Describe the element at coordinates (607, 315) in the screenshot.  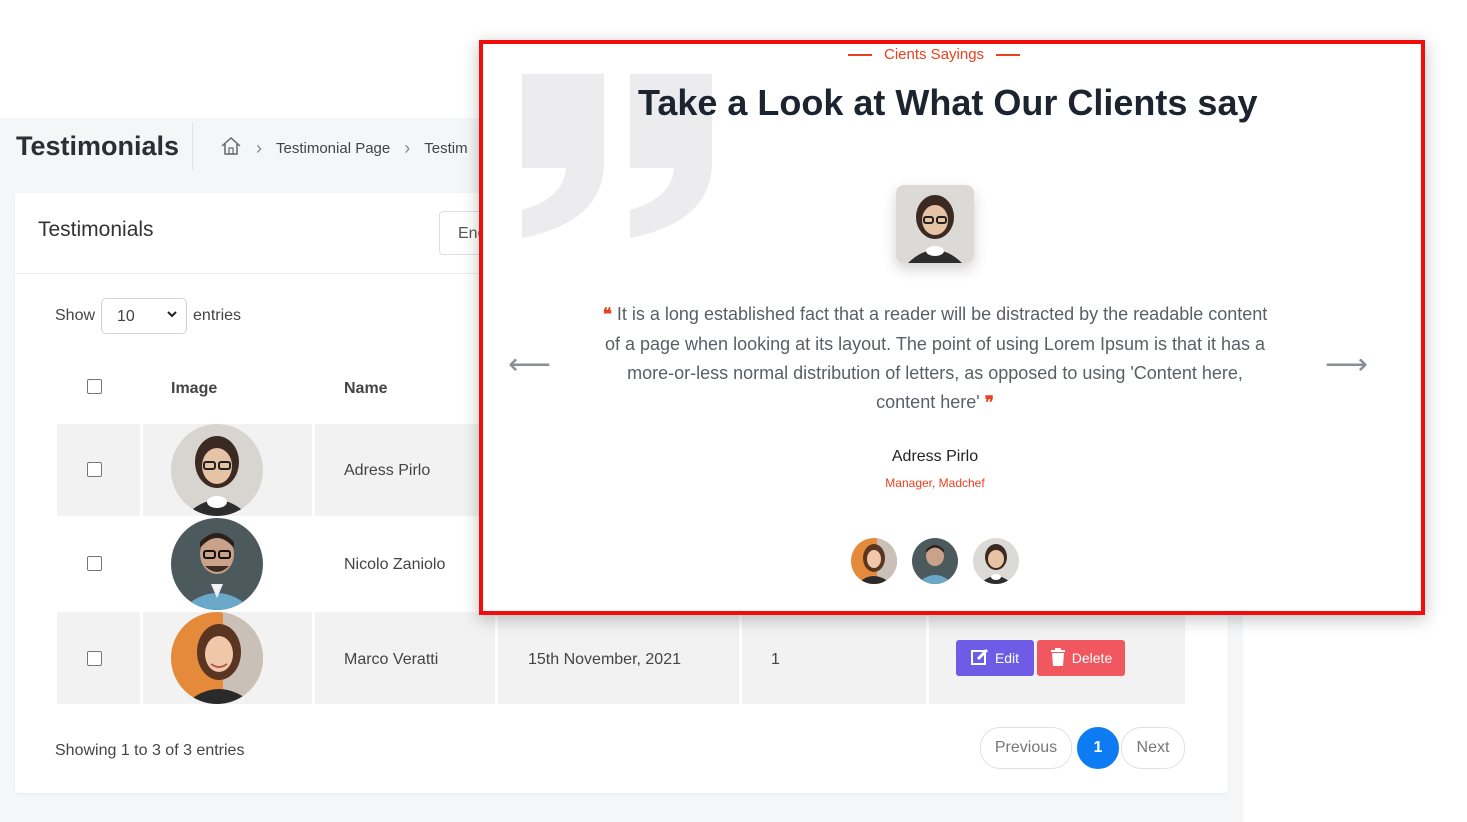
I see `open-quote-icon: ❝` at that location.